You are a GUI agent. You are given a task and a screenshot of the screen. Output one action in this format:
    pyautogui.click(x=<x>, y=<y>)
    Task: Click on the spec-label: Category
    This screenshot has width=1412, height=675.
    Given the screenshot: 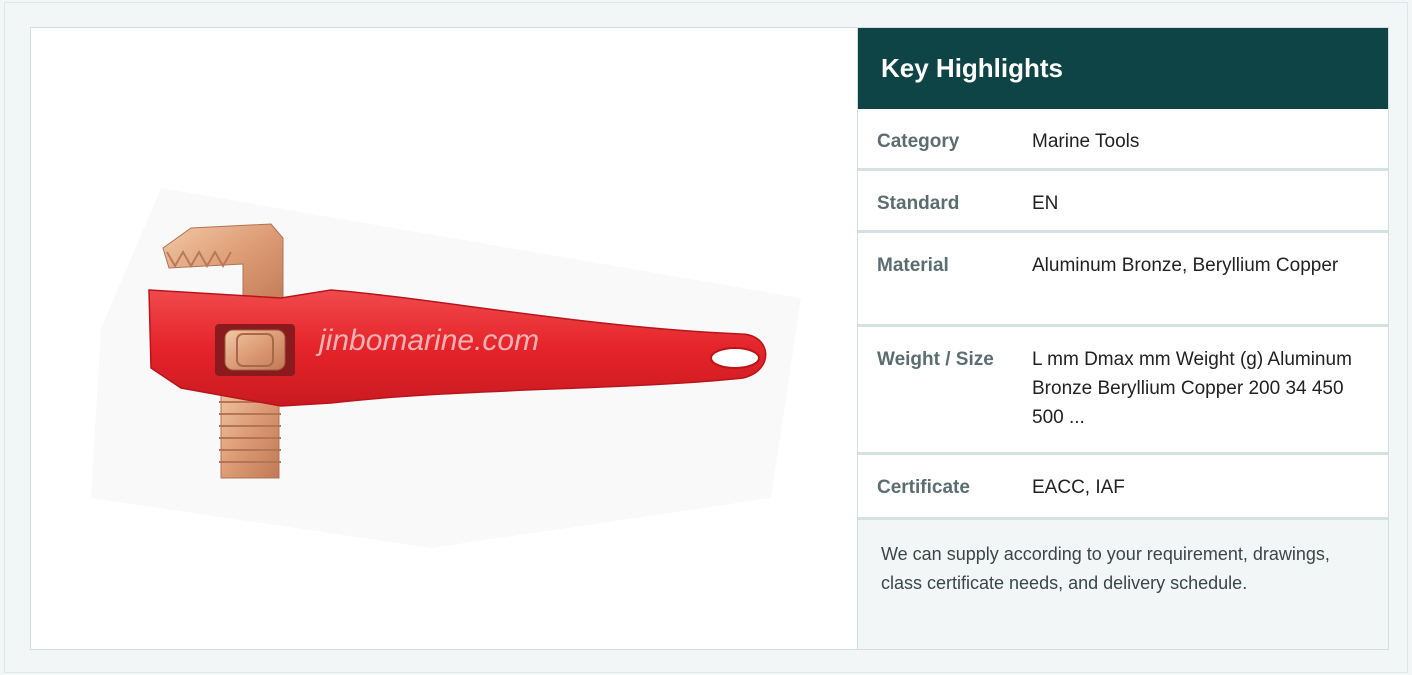 What is the action you would take?
    pyautogui.click(x=918, y=141)
    